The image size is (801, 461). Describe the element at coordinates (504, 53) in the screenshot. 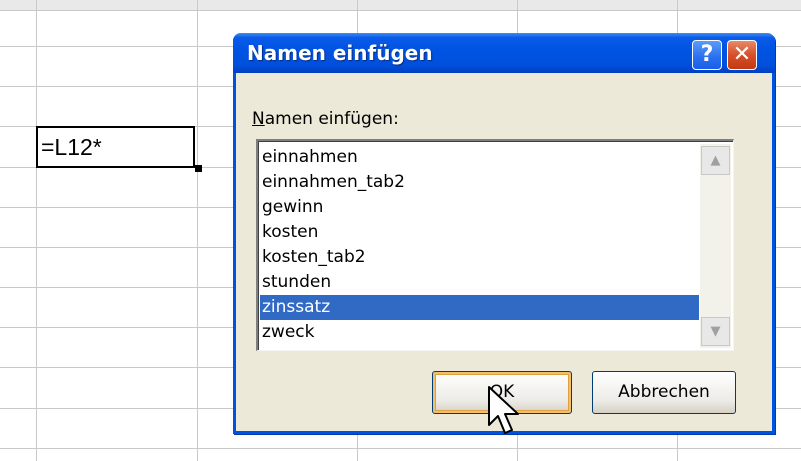

I see `dialog-titlebar: Namen einfügen ? ✕` at that location.